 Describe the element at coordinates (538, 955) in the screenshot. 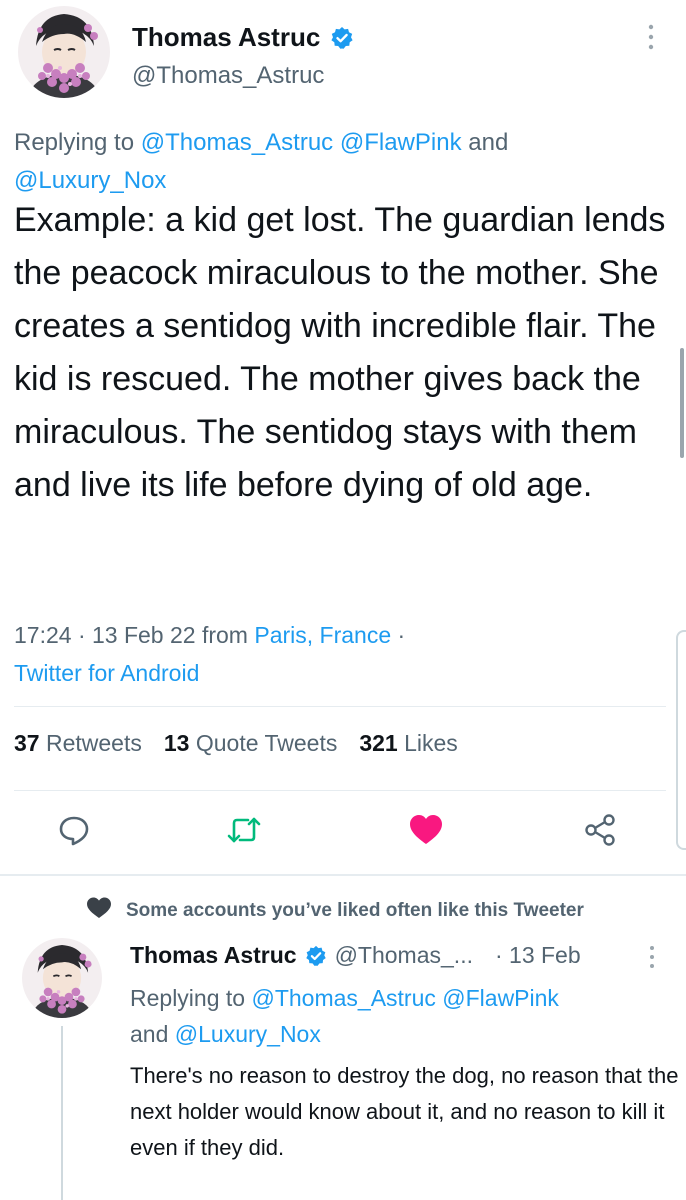

I see `reply-date: · 13 Feb` at that location.